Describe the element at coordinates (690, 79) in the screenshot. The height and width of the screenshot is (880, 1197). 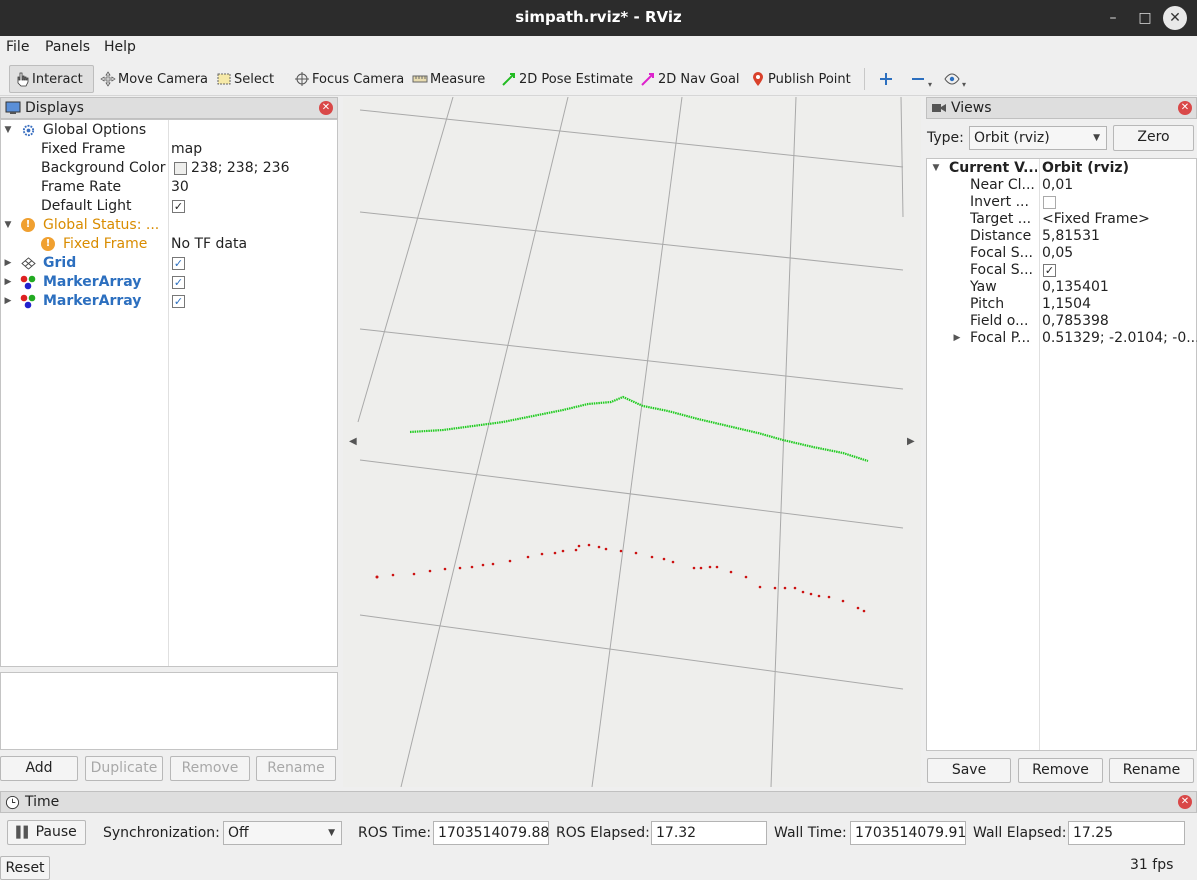
I see `nav-goal-tool: 2D Nav Goal` at that location.